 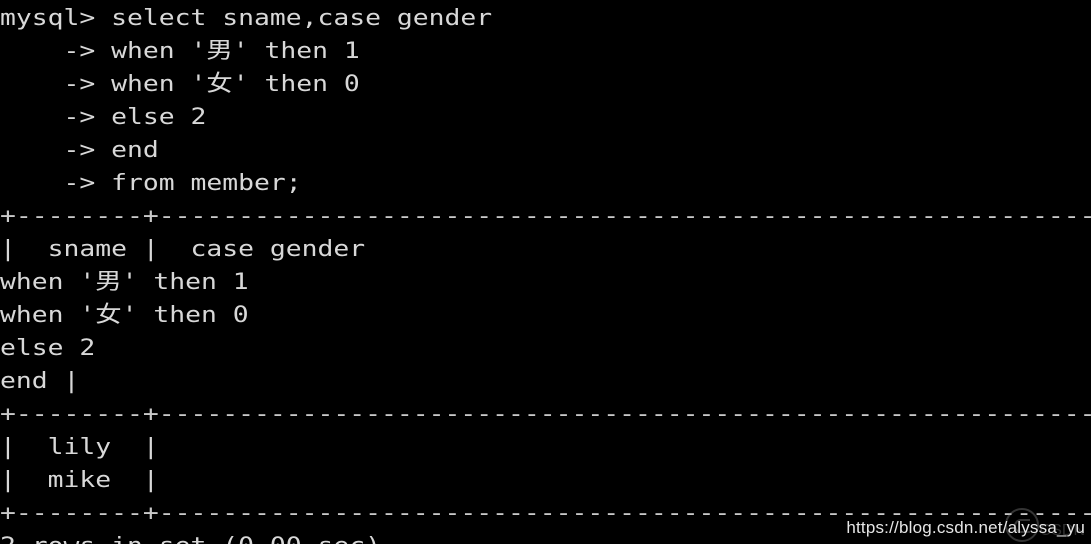 I want to click on terminal-line-from: -> from member;, so click(x=151, y=183).